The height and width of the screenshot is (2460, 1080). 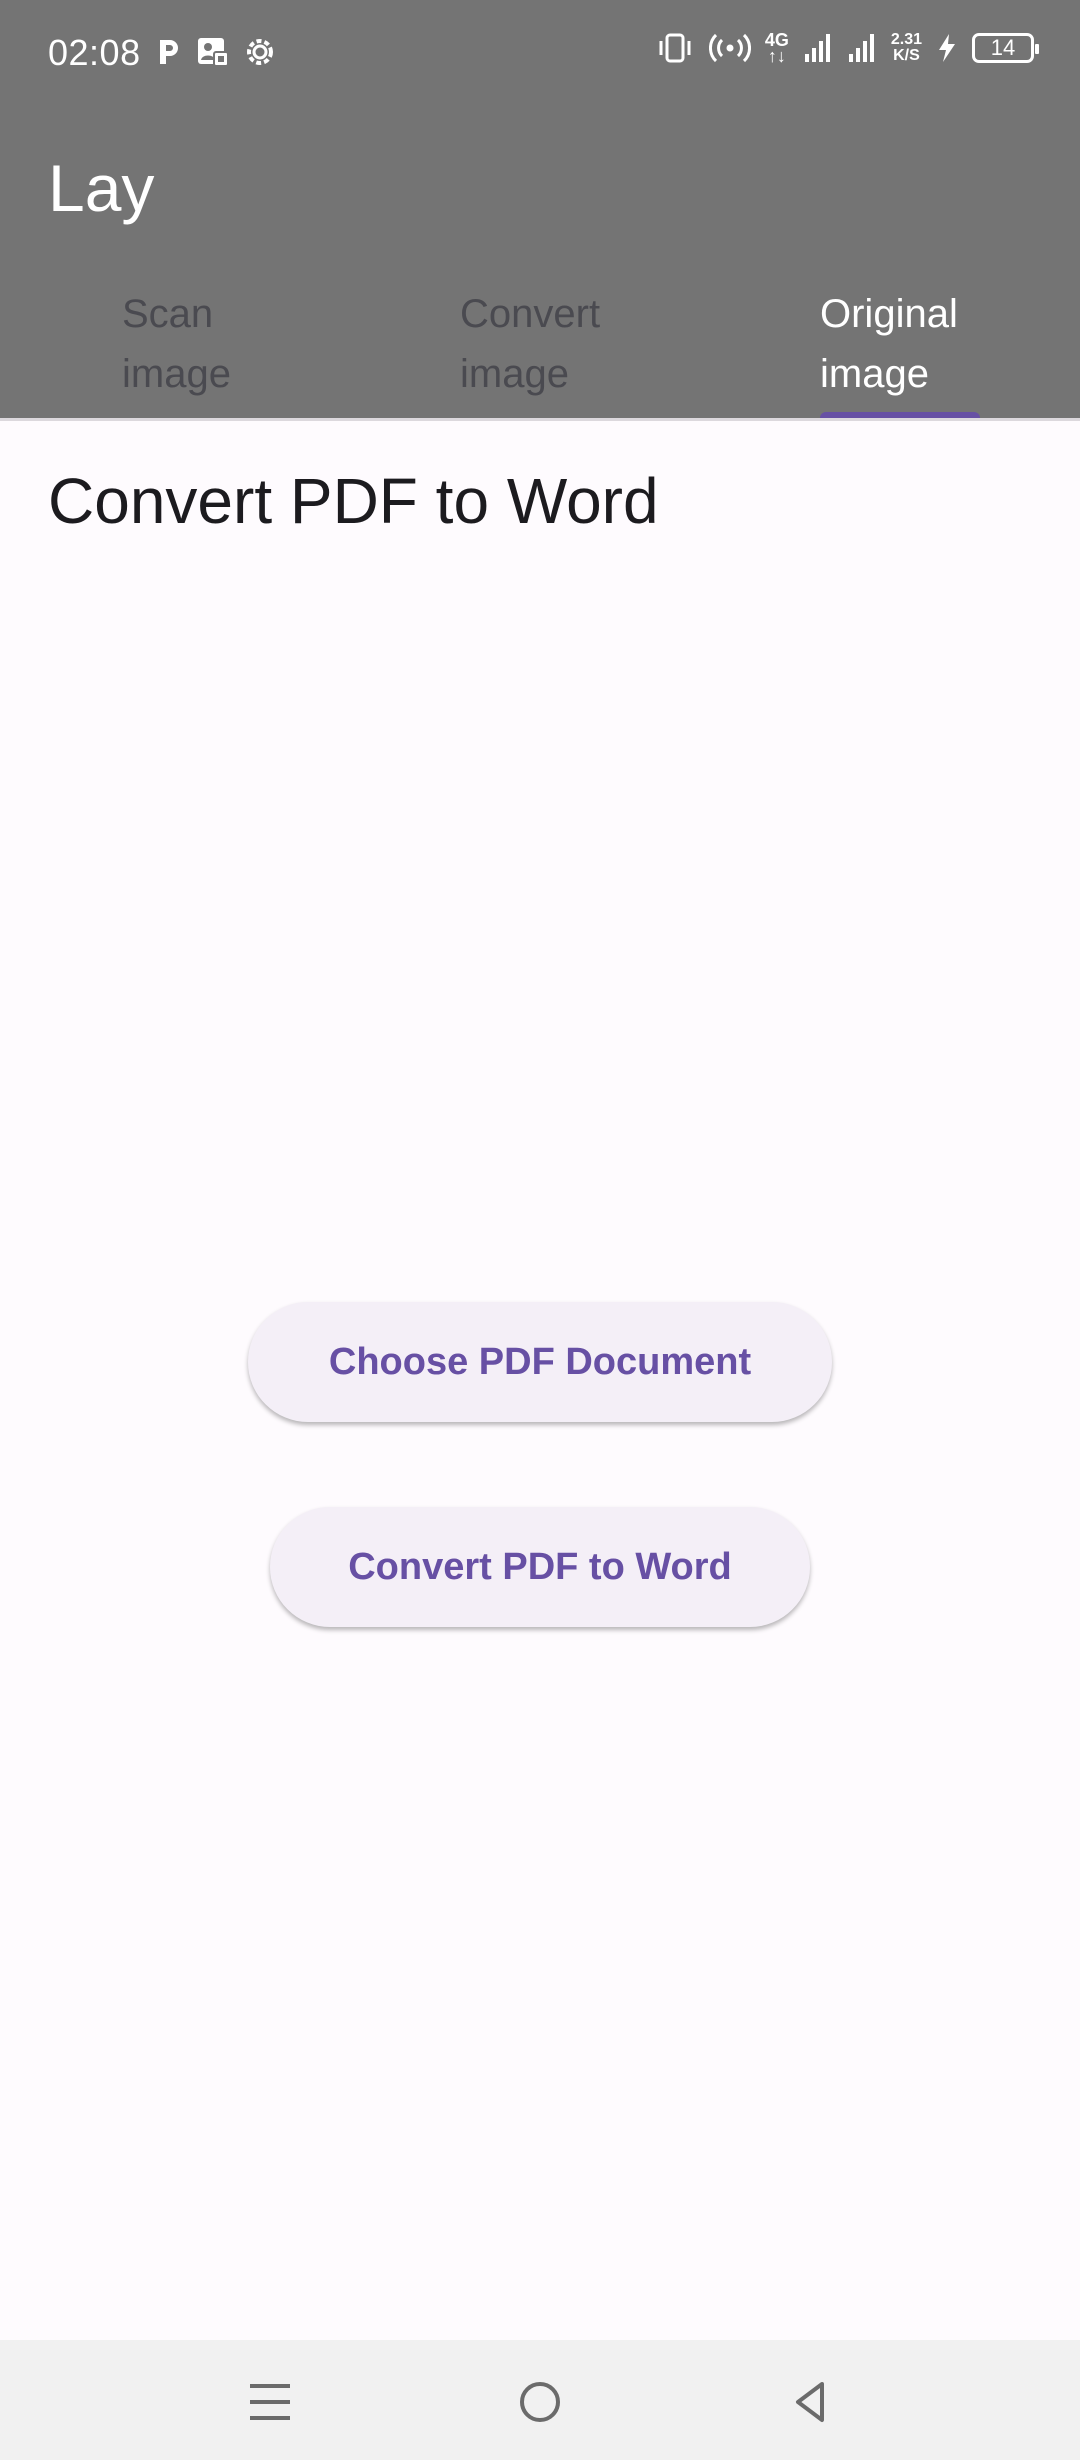 I want to click on speed-value: 2.31, so click(x=906, y=39).